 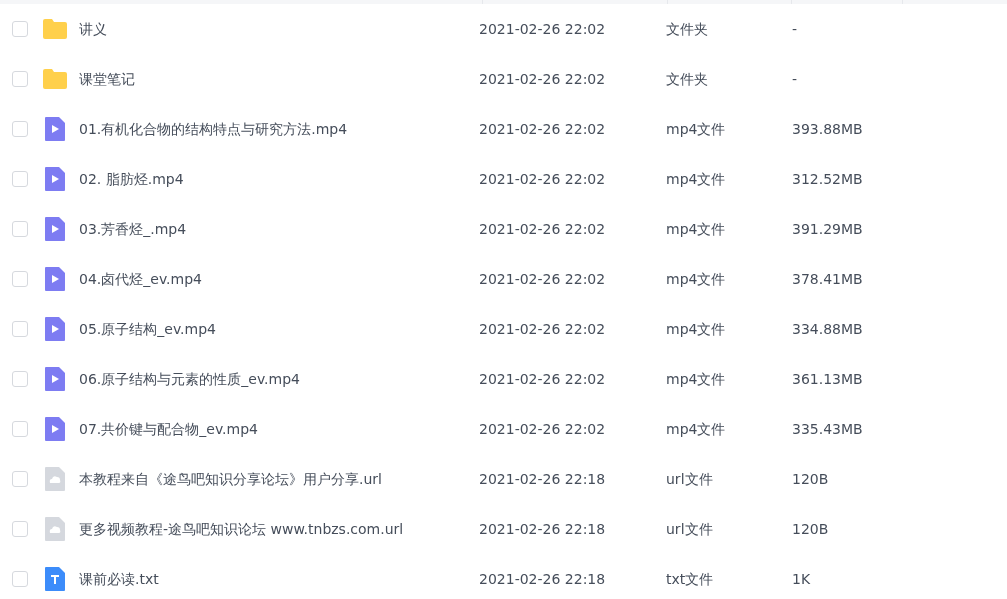 I want to click on text-file-icon, so click(x=55, y=579).